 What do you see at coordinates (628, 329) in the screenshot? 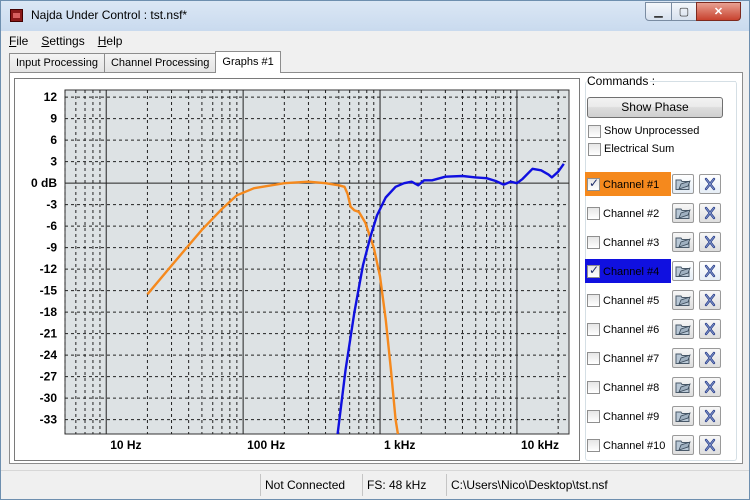
I see `channel-6-selector: Channel #6` at bounding box center [628, 329].